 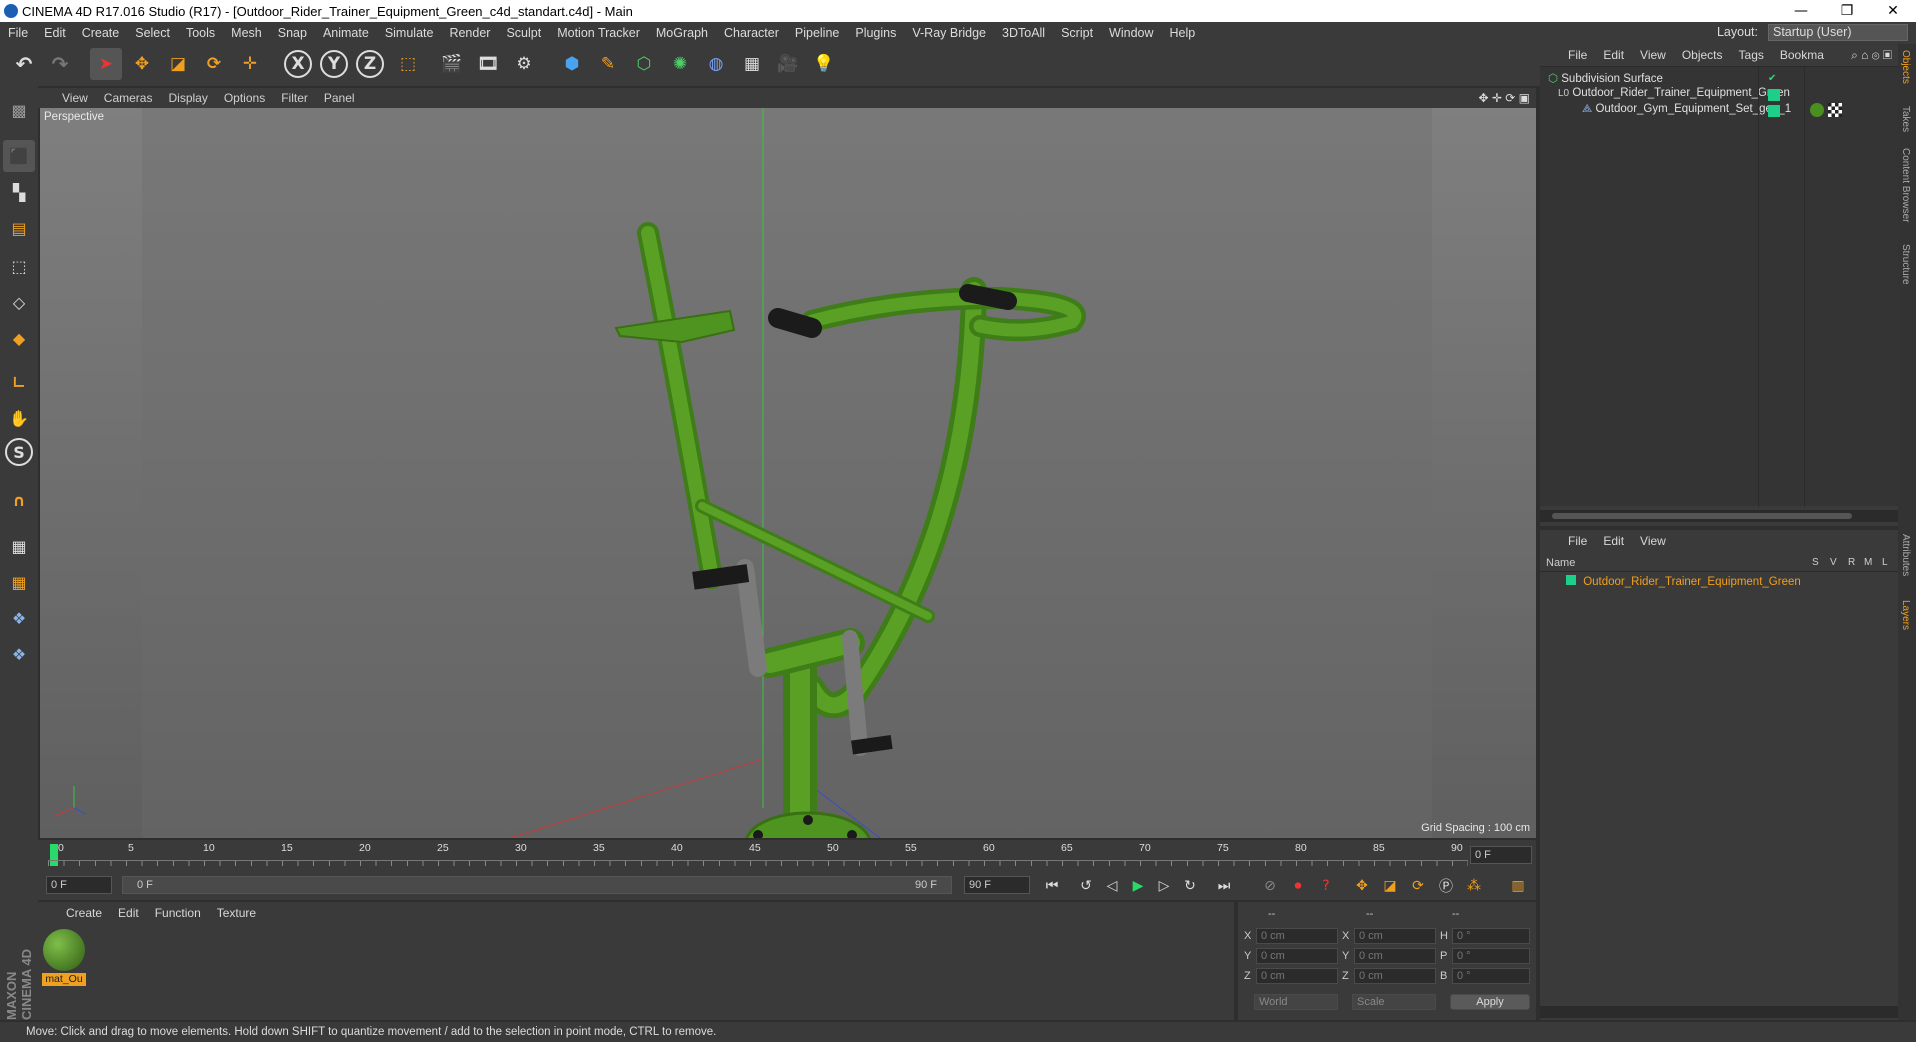 I want to click on rot-p-field: 0 °, so click(x=1491, y=956).